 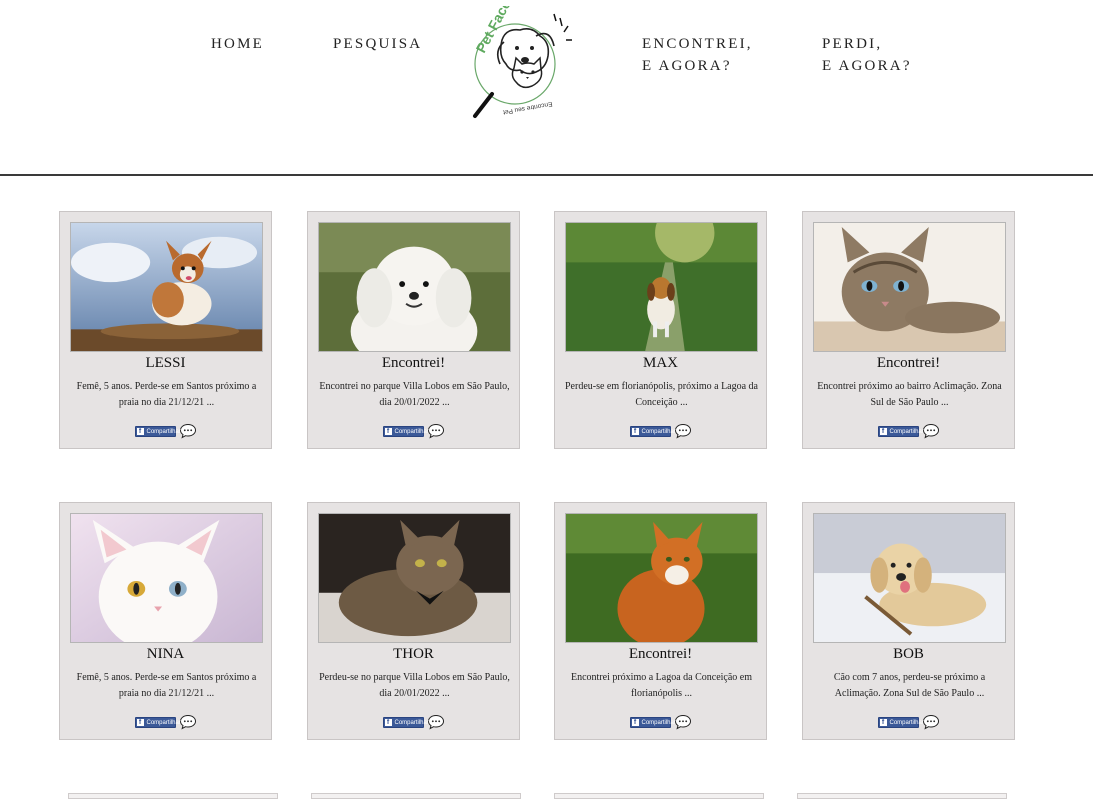 What do you see at coordinates (852, 44) in the screenshot?
I see `nav-lost-line1: PERDI,` at bounding box center [852, 44].